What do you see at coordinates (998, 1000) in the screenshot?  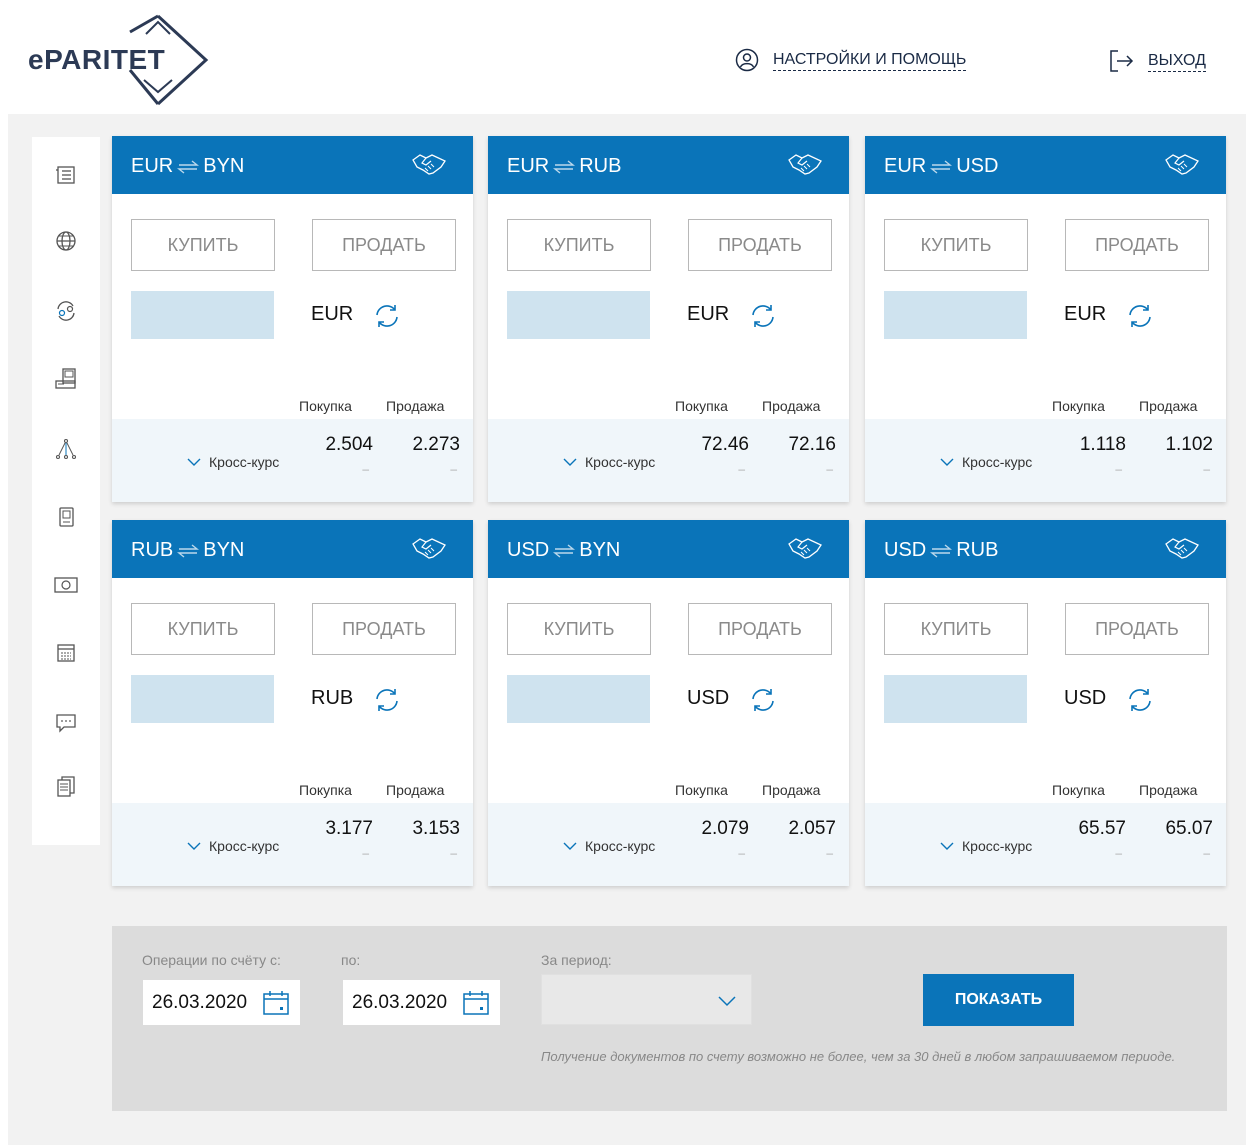 I see `show-button: ПОКАЗАТЬ` at bounding box center [998, 1000].